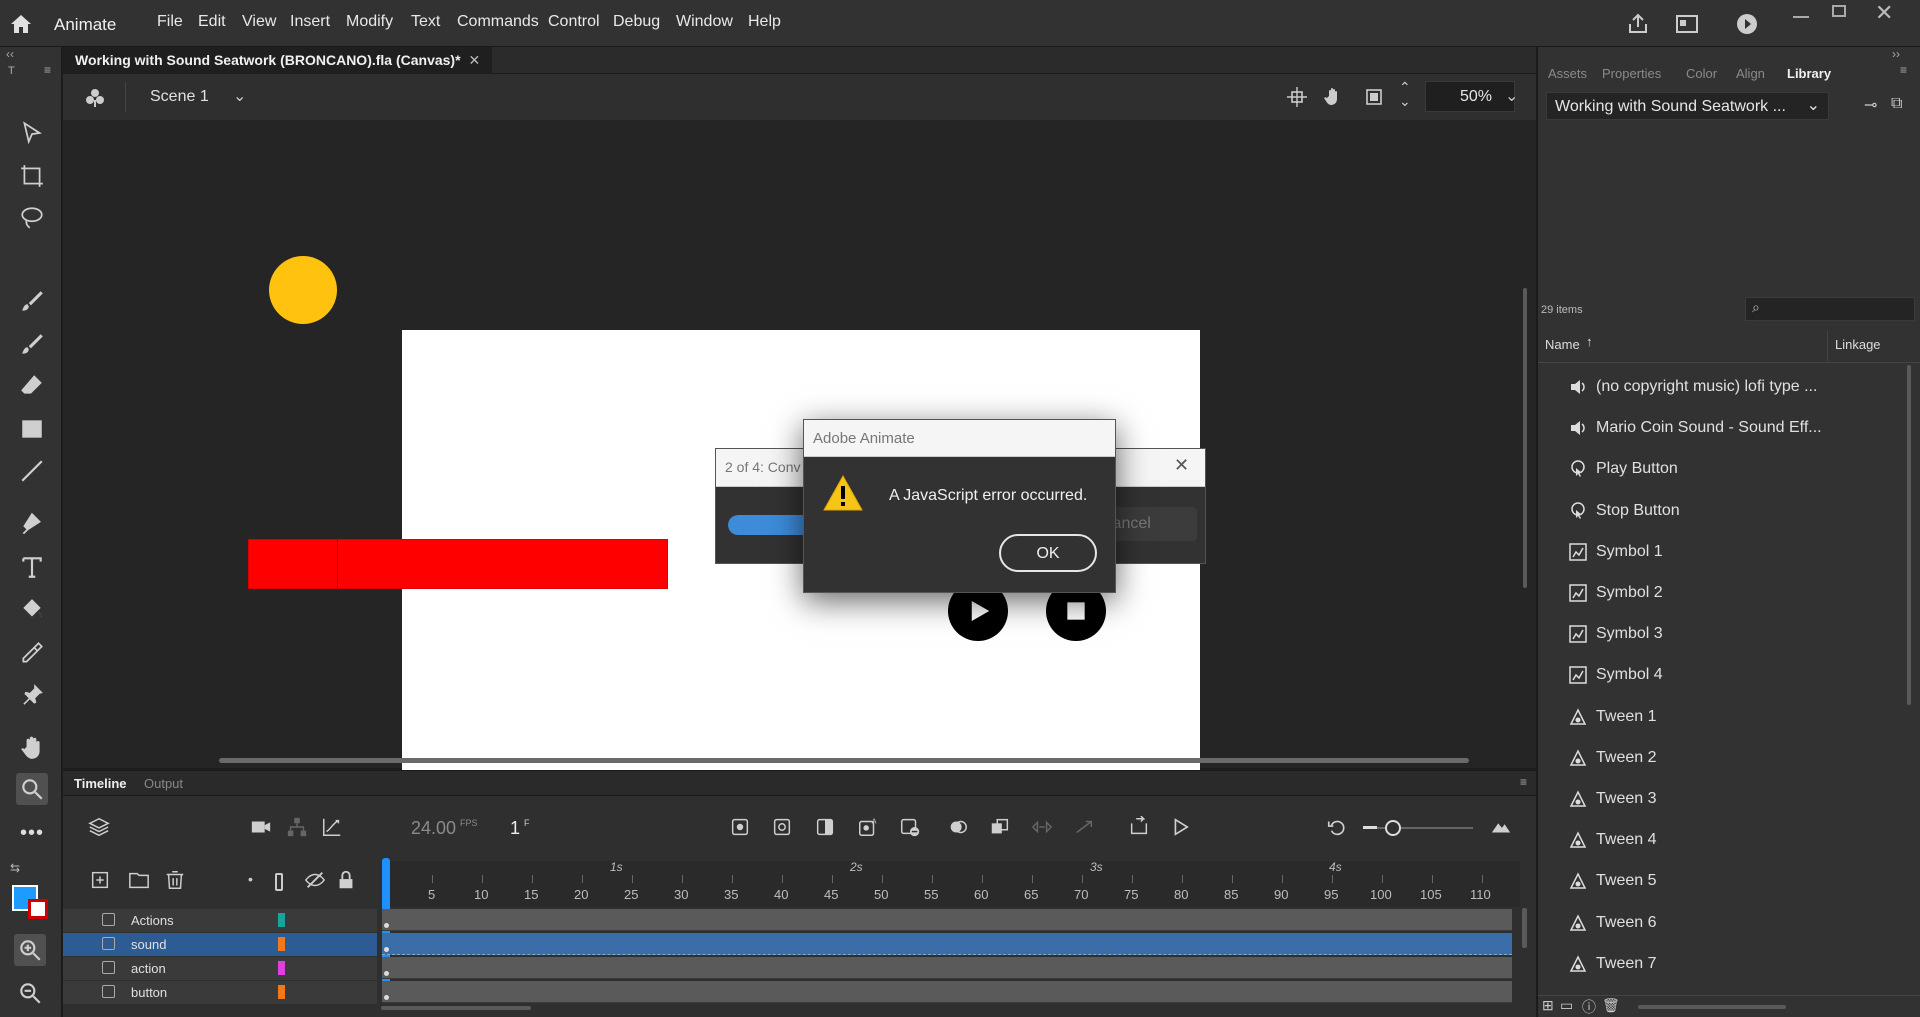  Describe the element at coordinates (1181, 465) in the screenshot. I see `progress-dialog-close-icon: ✕` at that location.